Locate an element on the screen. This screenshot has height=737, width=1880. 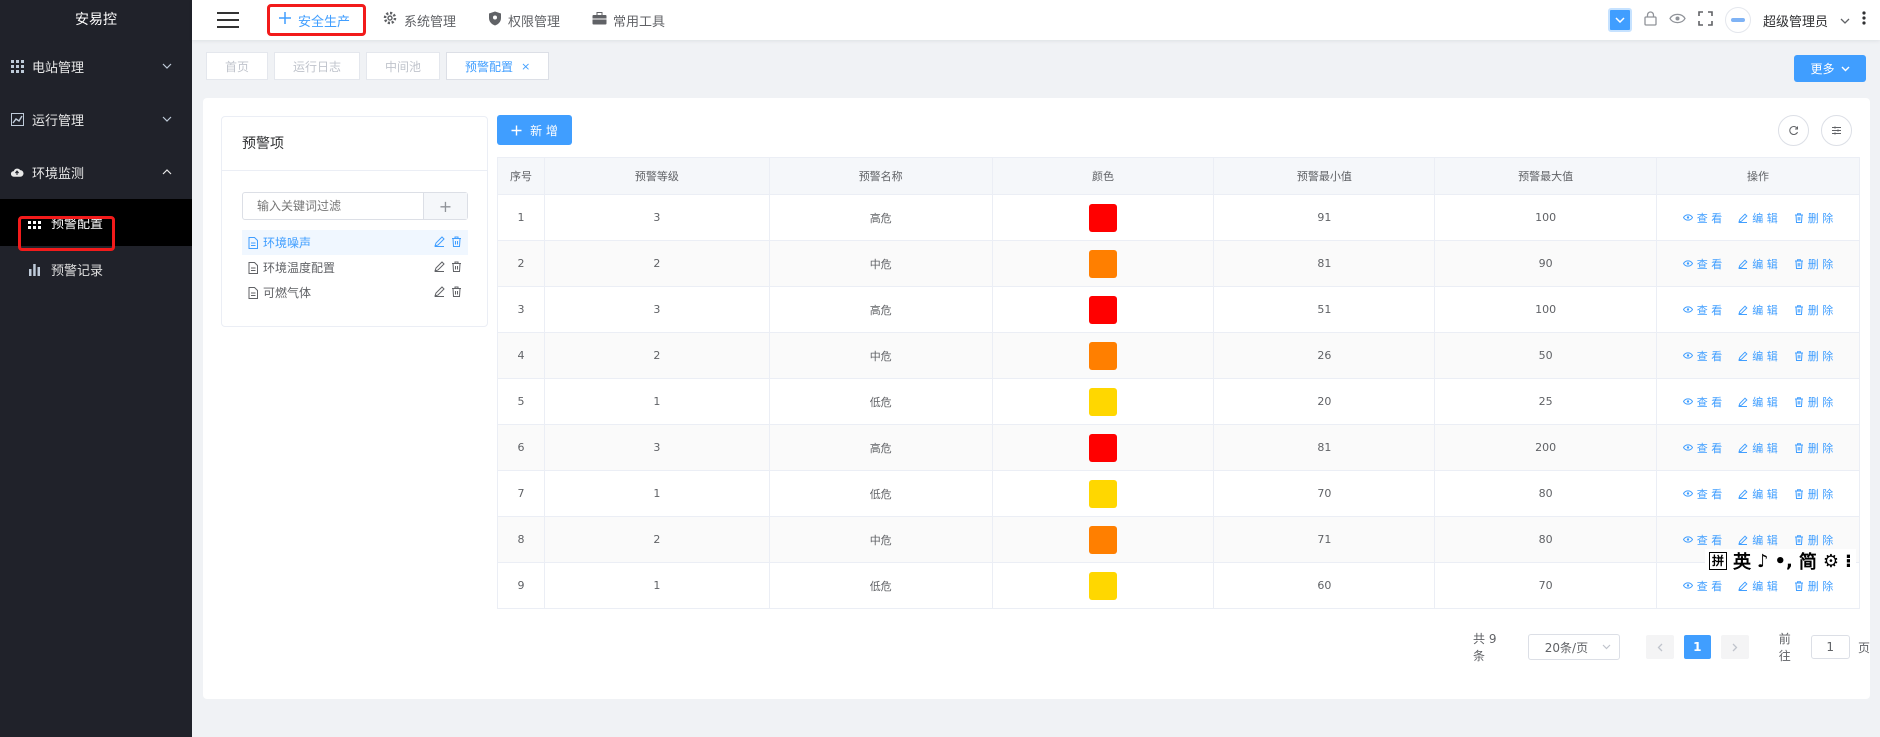
ime-pinyin-icon: 拼 is located at coordinates (1718, 561).